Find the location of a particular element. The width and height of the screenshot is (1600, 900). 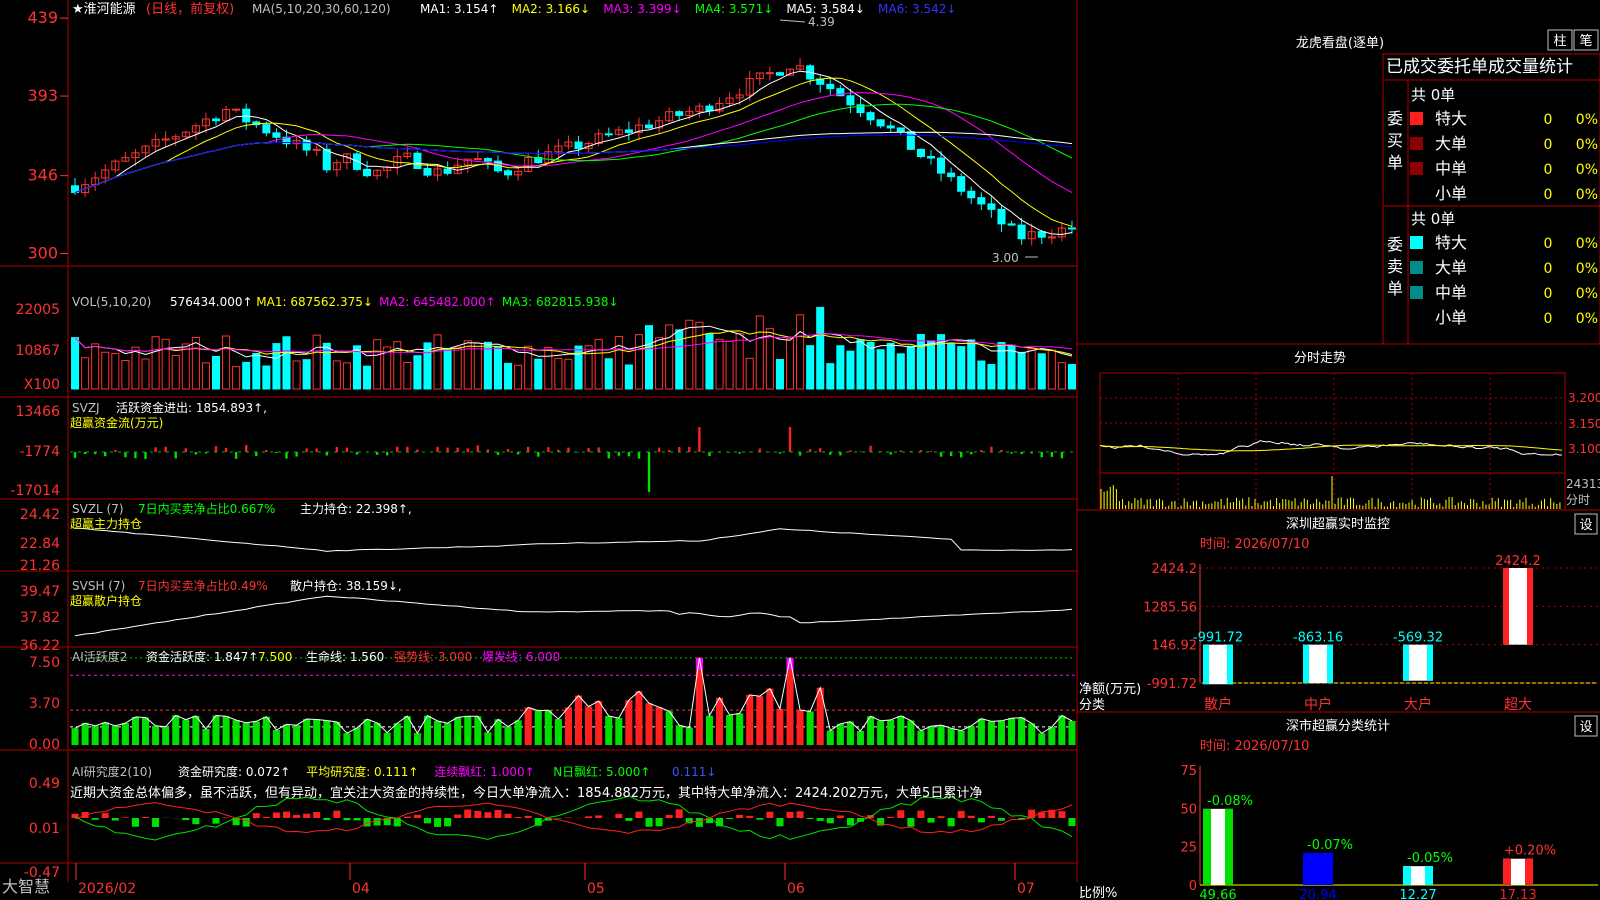

svzl-ytick: 21.26 is located at coordinates (40, 566).